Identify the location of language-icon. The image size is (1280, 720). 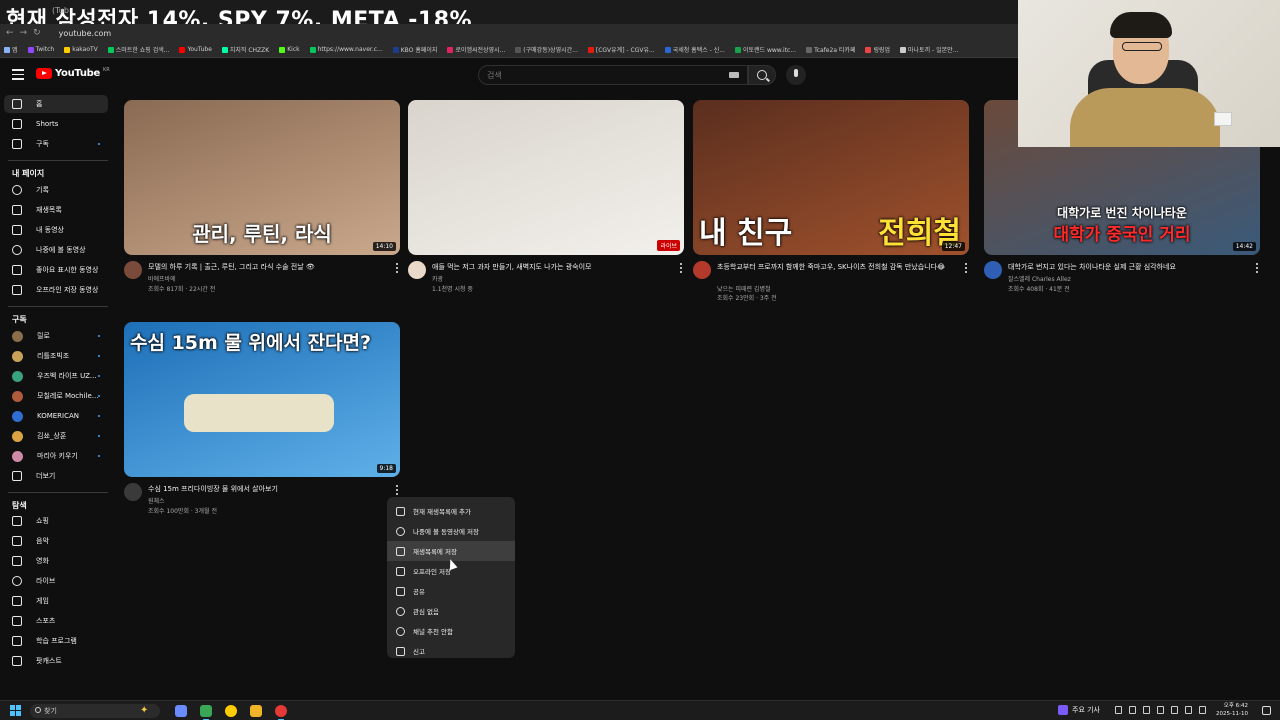
(1202, 710).